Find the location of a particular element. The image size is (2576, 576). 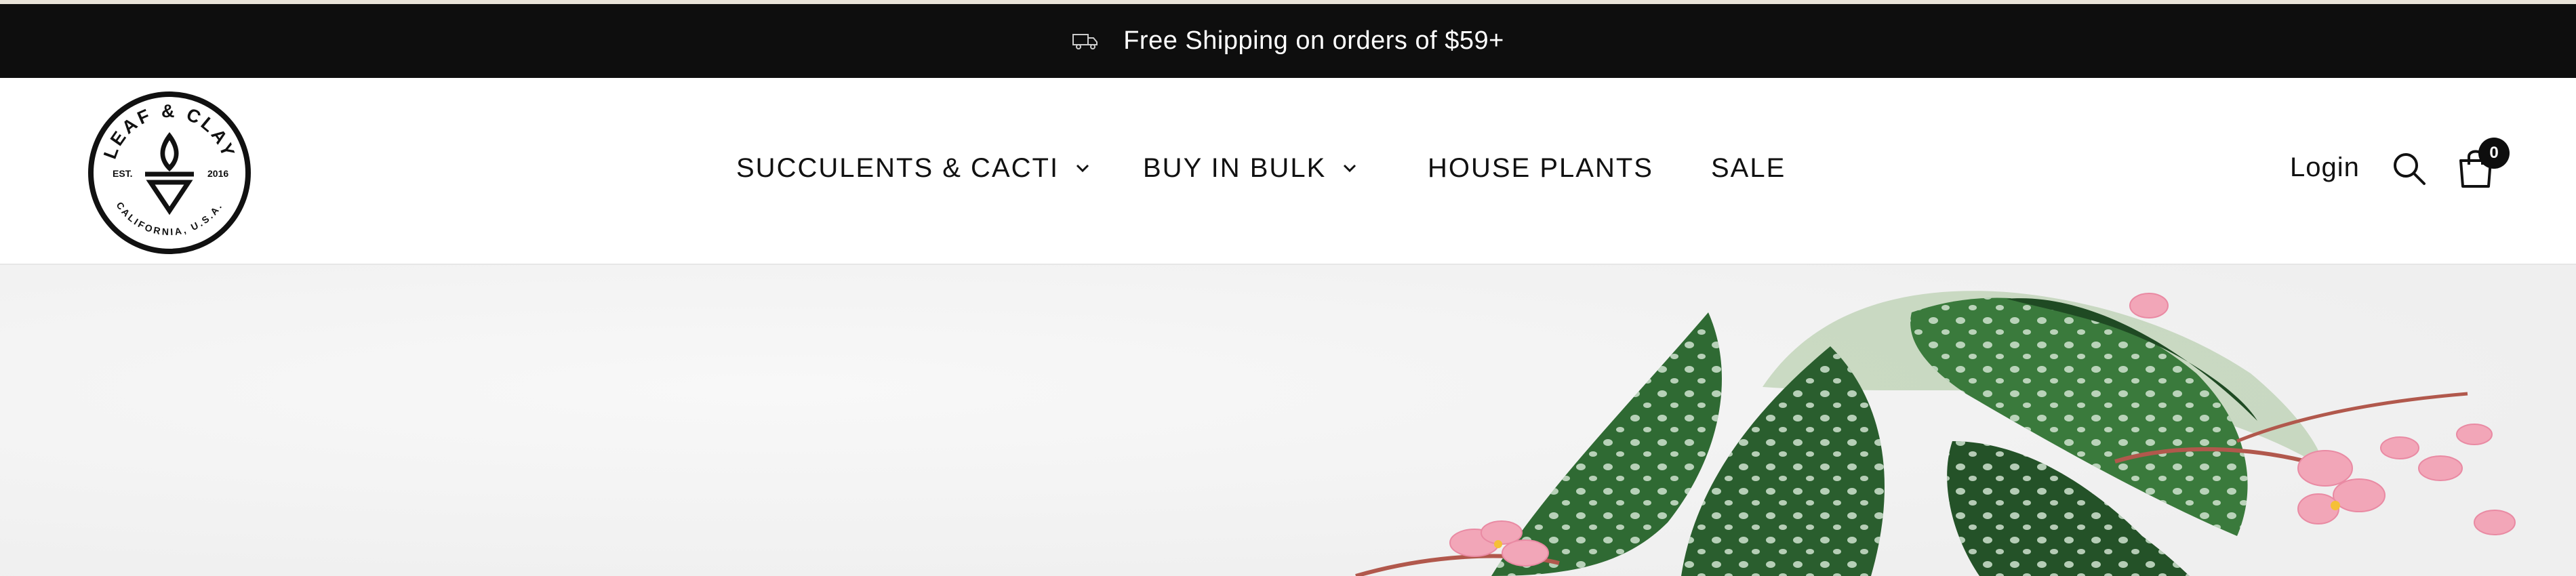

nav-house-plants-label: HOUSE PLANTS is located at coordinates (1540, 167).